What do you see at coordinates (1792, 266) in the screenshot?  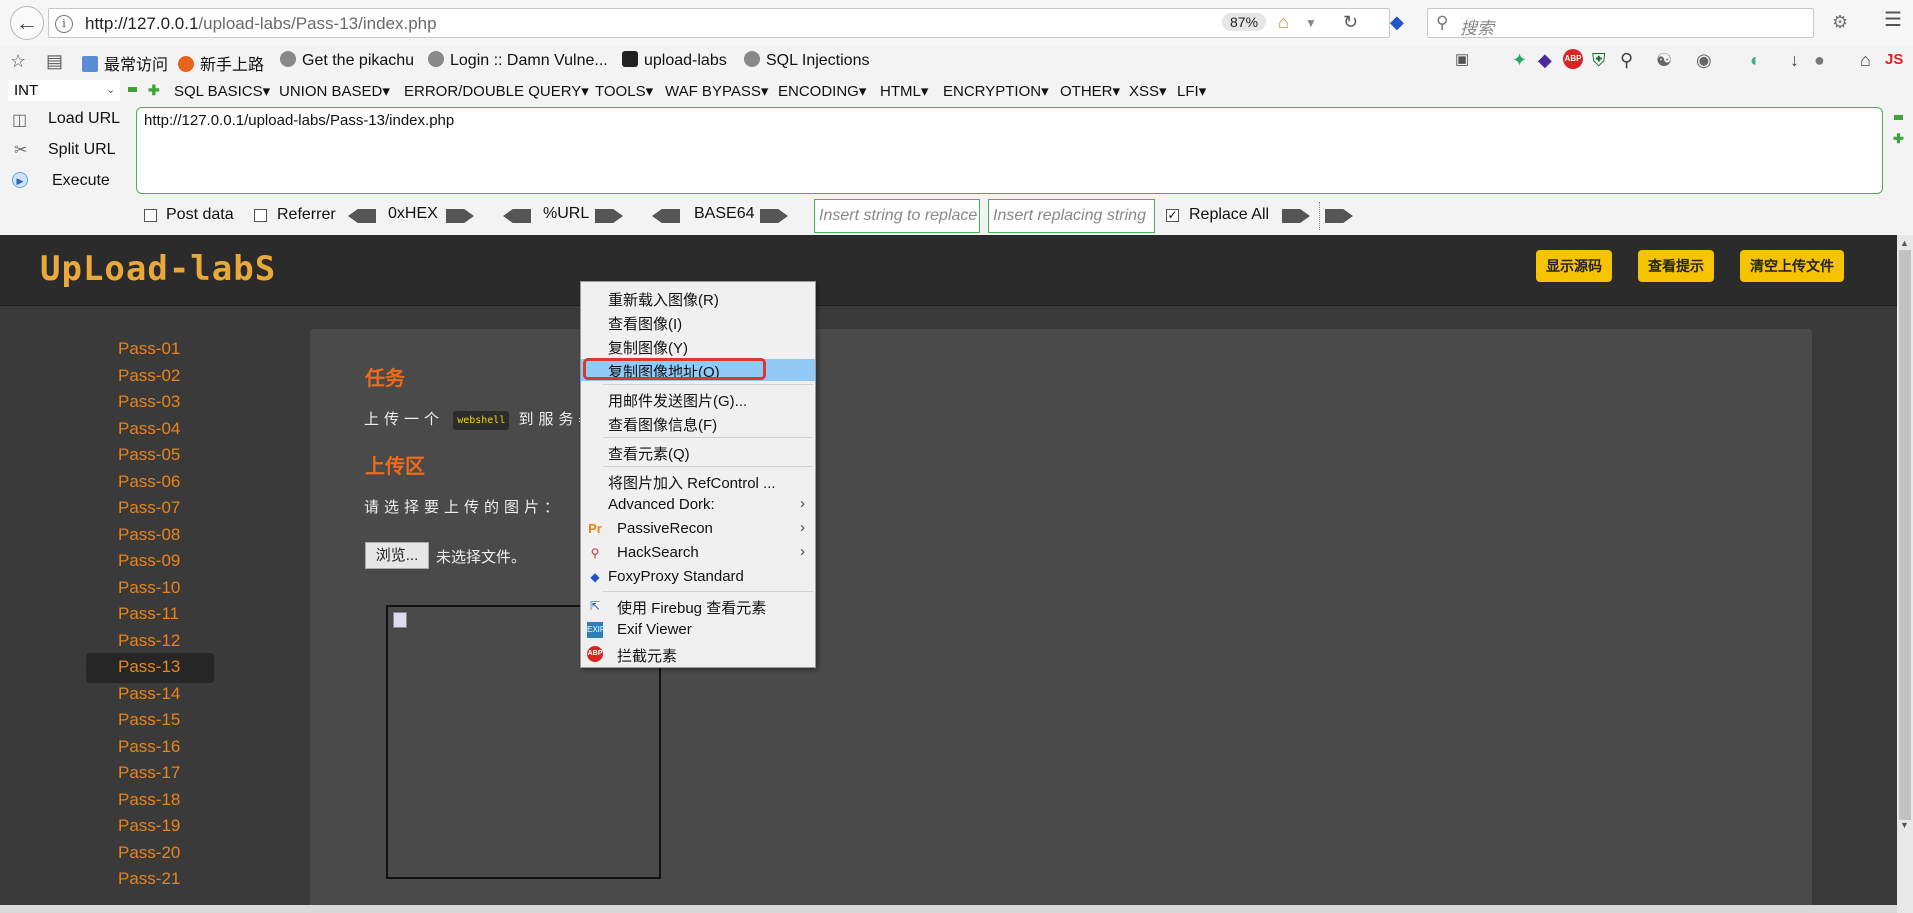 I see `clear-uploads-button: 清空上传文件` at bounding box center [1792, 266].